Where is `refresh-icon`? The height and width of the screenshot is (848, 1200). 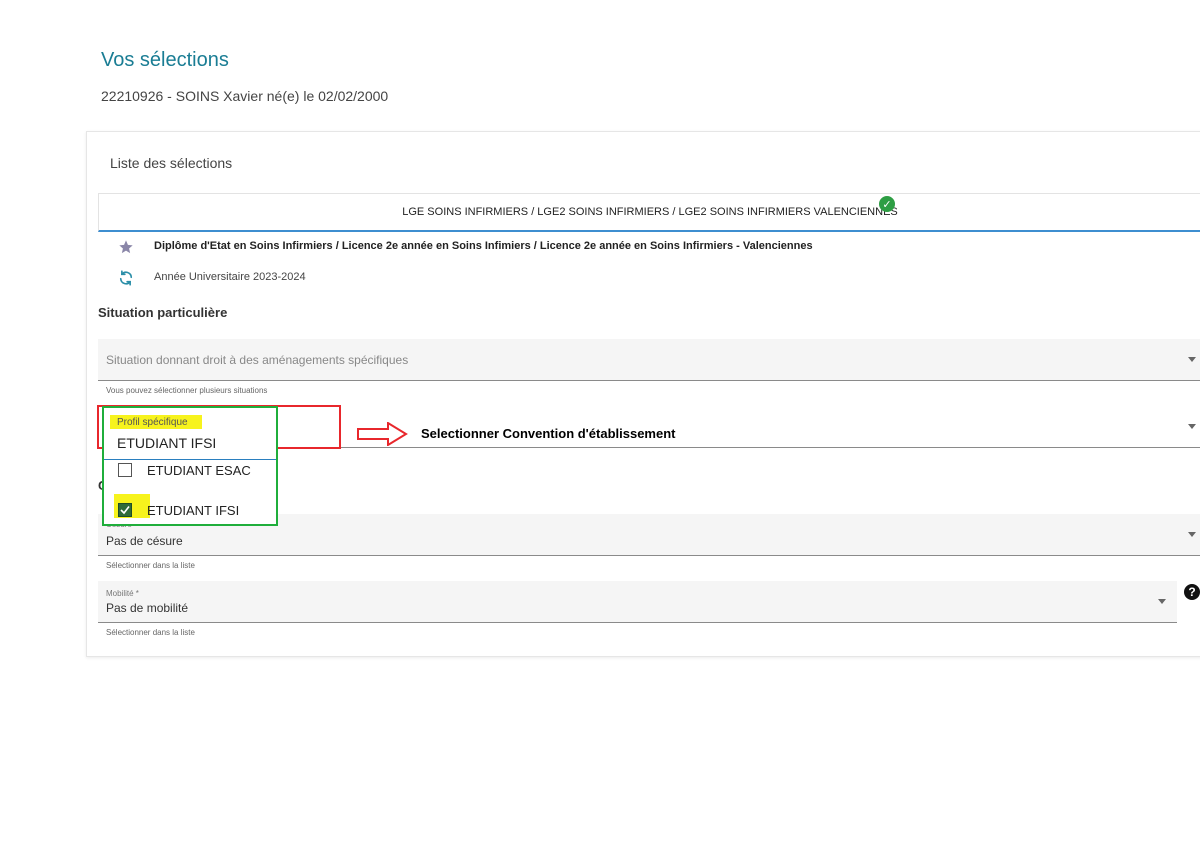 refresh-icon is located at coordinates (126, 278).